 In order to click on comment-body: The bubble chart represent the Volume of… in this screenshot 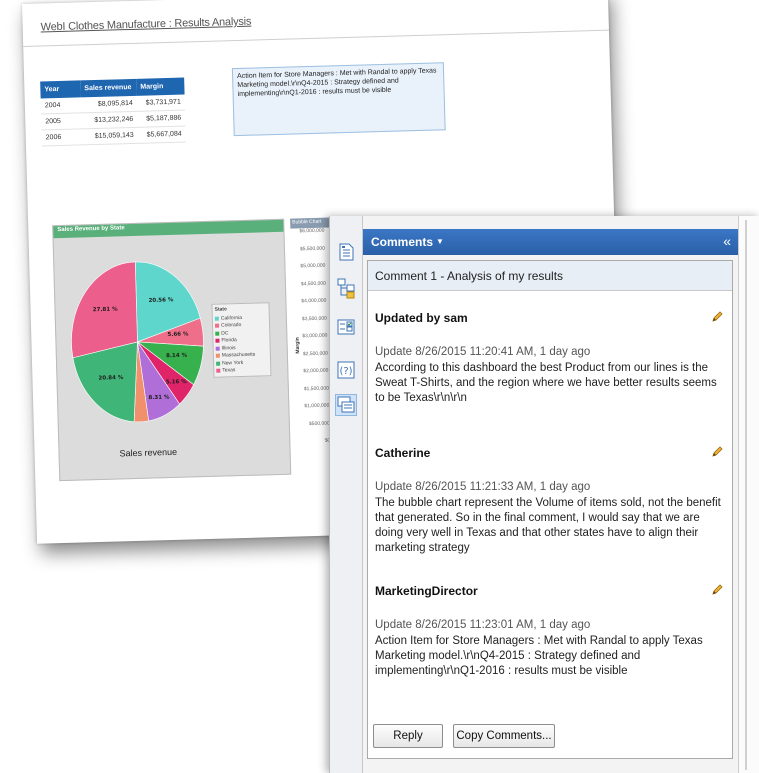, I will do `click(548, 525)`.